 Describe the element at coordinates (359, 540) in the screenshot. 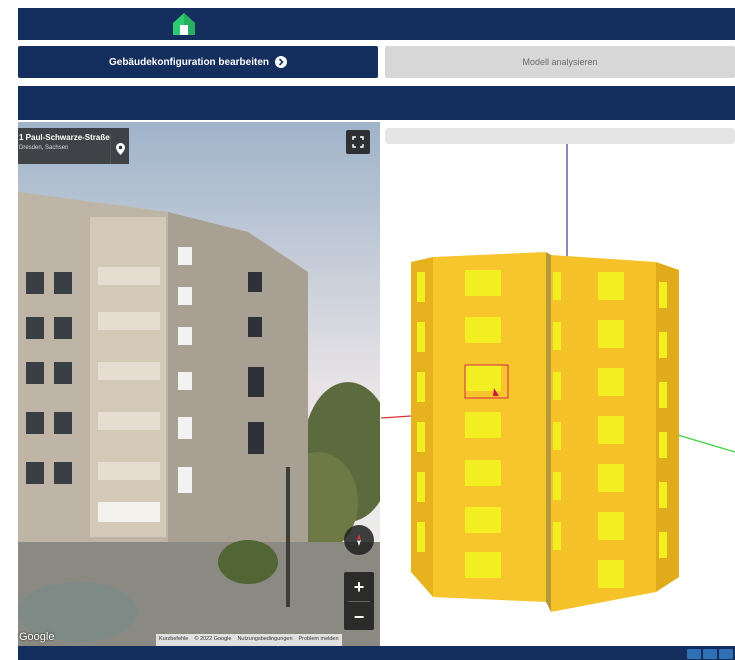

I see `compass-icon` at that location.